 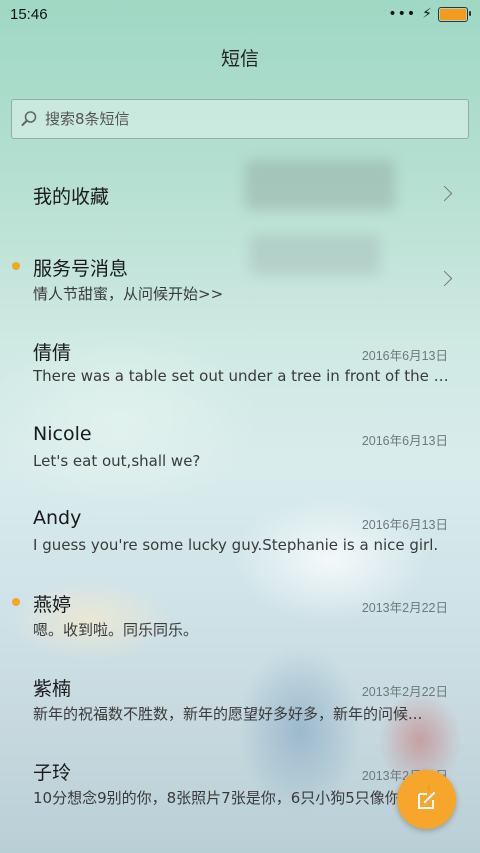 What do you see at coordinates (71, 197) in the screenshot?
I see `favorites-label: 我的收藏` at bounding box center [71, 197].